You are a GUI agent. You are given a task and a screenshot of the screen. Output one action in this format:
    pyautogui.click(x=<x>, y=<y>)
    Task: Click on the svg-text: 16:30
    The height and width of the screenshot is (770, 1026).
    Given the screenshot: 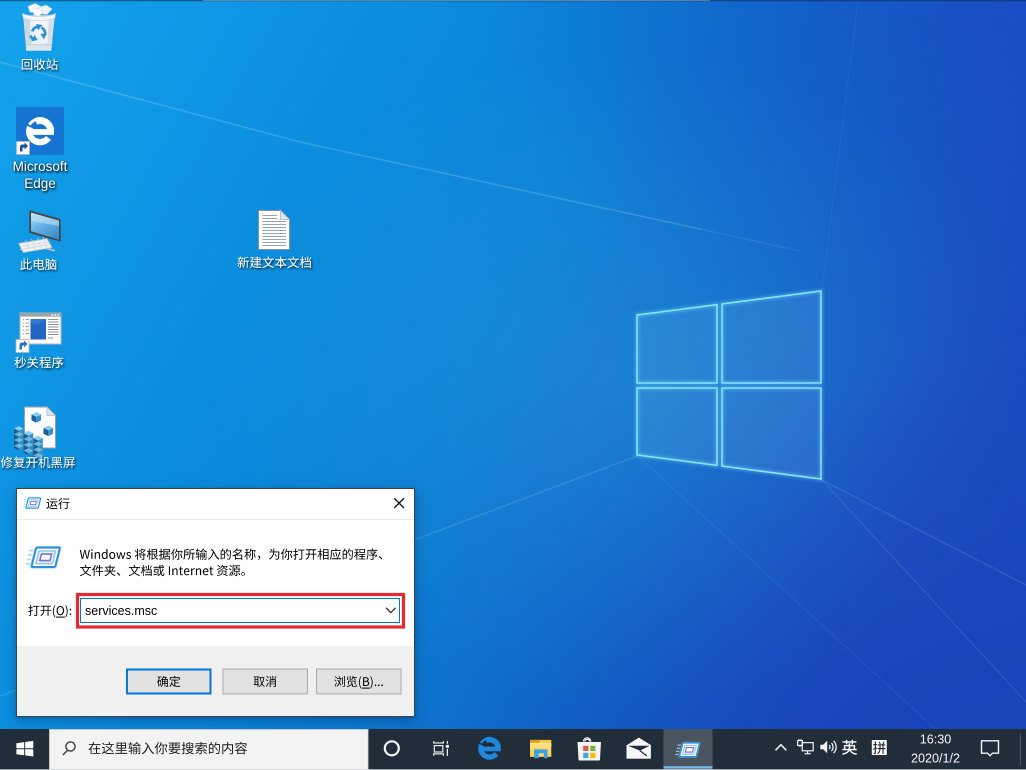 What is the action you would take?
    pyautogui.click(x=936, y=740)
    